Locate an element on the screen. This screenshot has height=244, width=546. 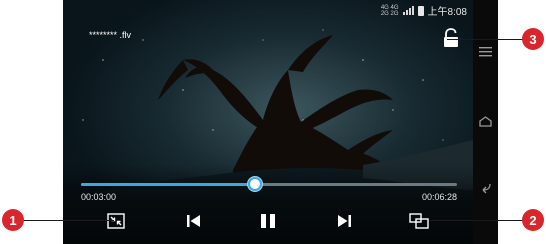
exit-fullscreen-button is located at coordinates (116, 221).